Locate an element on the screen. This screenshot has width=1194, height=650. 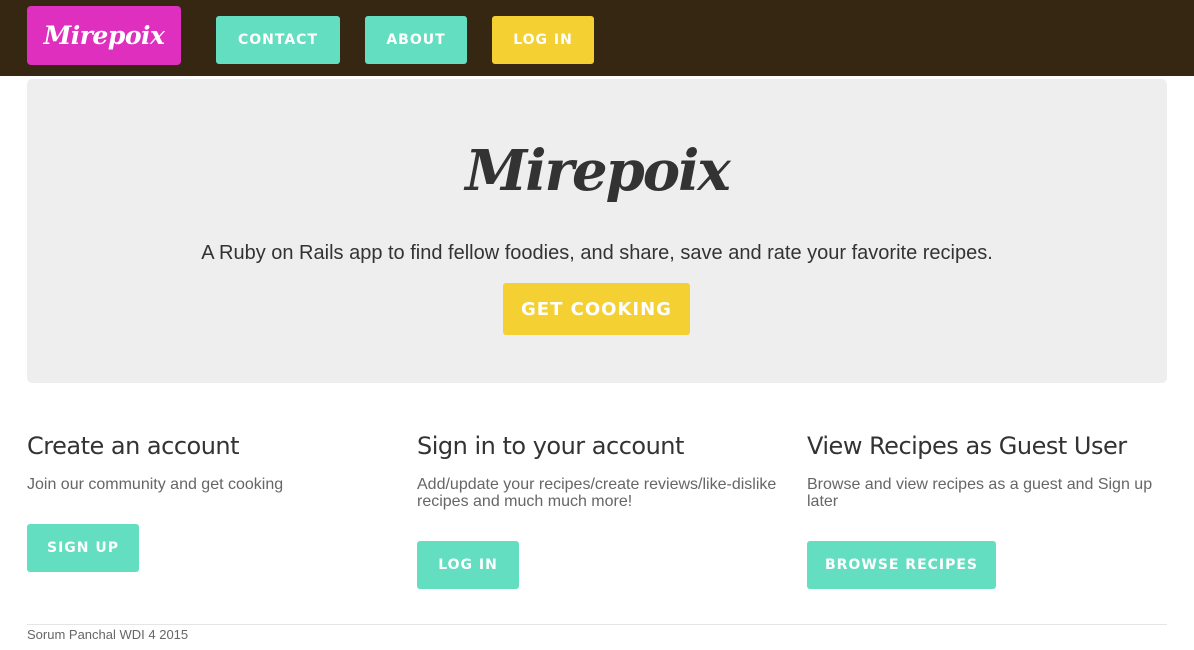
footer-text: Sorum Panchal WDI 4 2015 is located at coordinates (108, 634).